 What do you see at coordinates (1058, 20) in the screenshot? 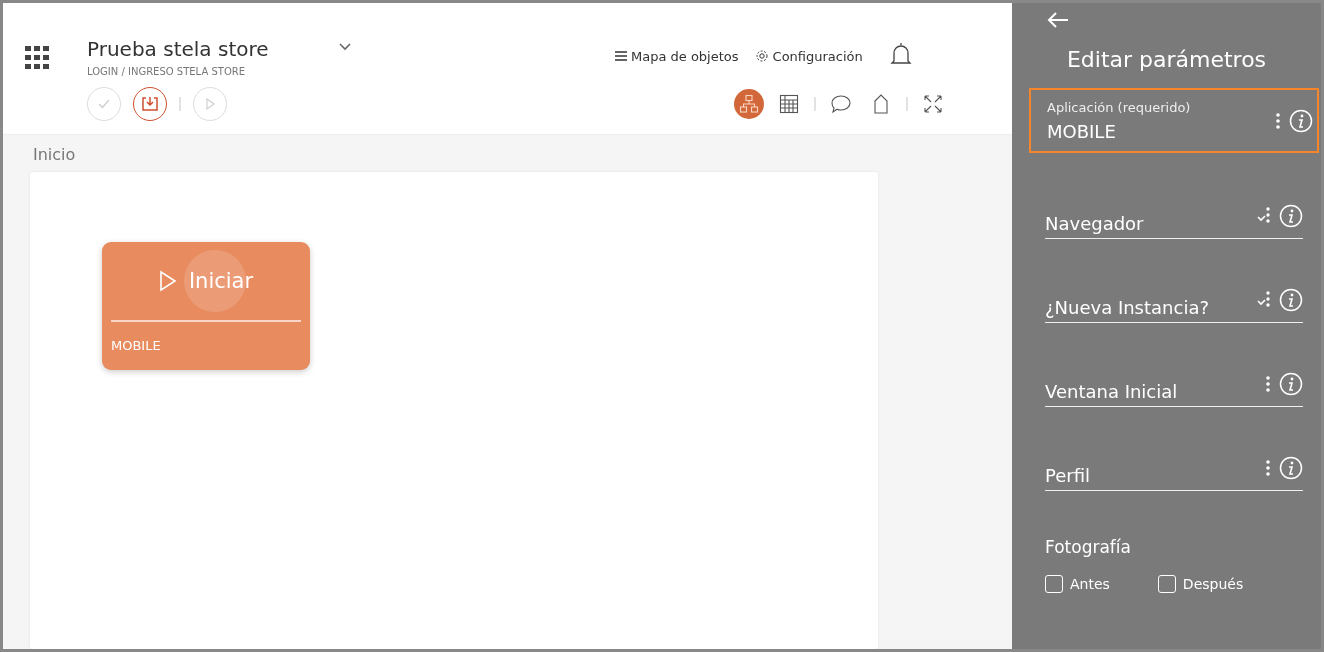
I see `back-arrow-icon` at bounding box center [1058, 20].